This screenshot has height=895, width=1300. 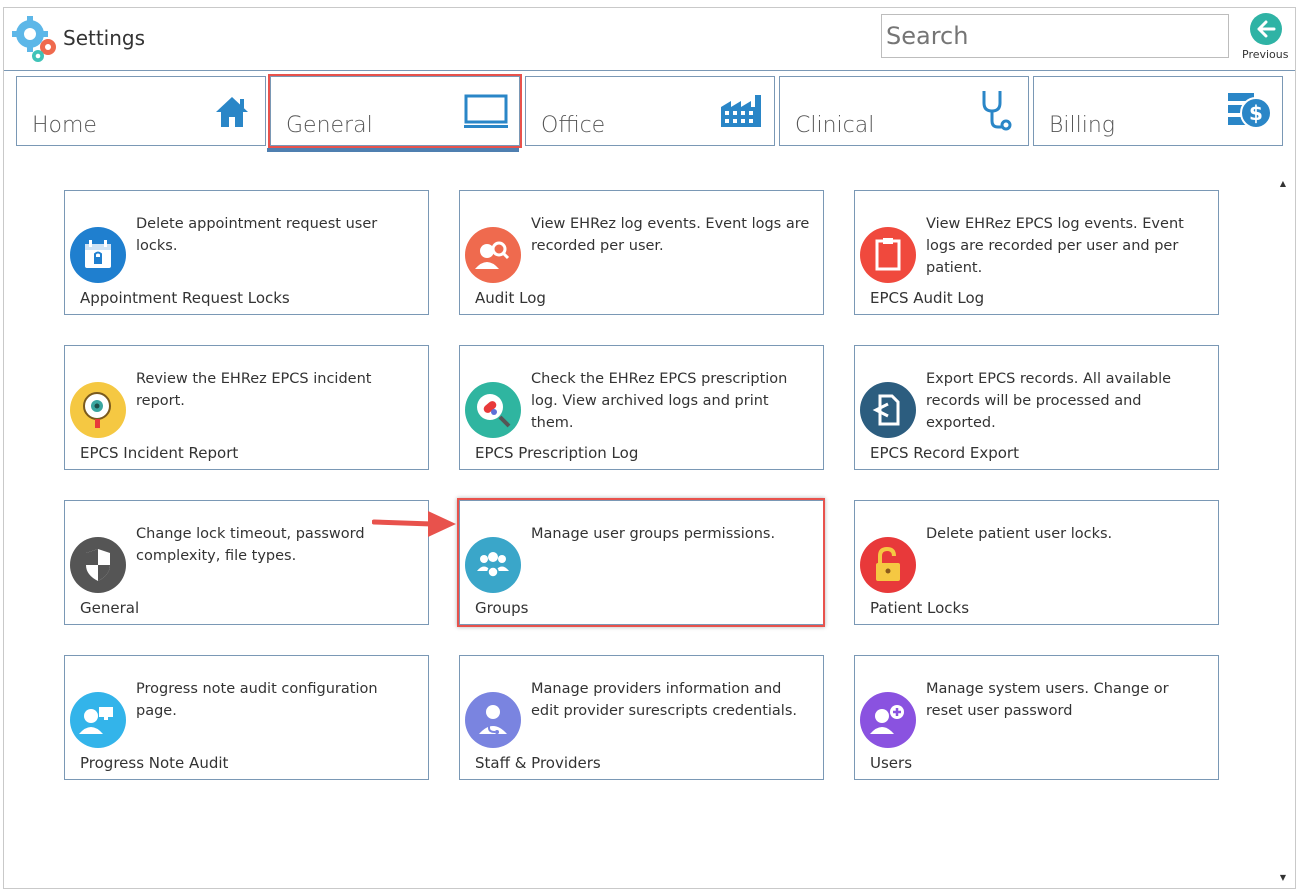 I want to click on card-title: Users, so click(x=891, y=763).